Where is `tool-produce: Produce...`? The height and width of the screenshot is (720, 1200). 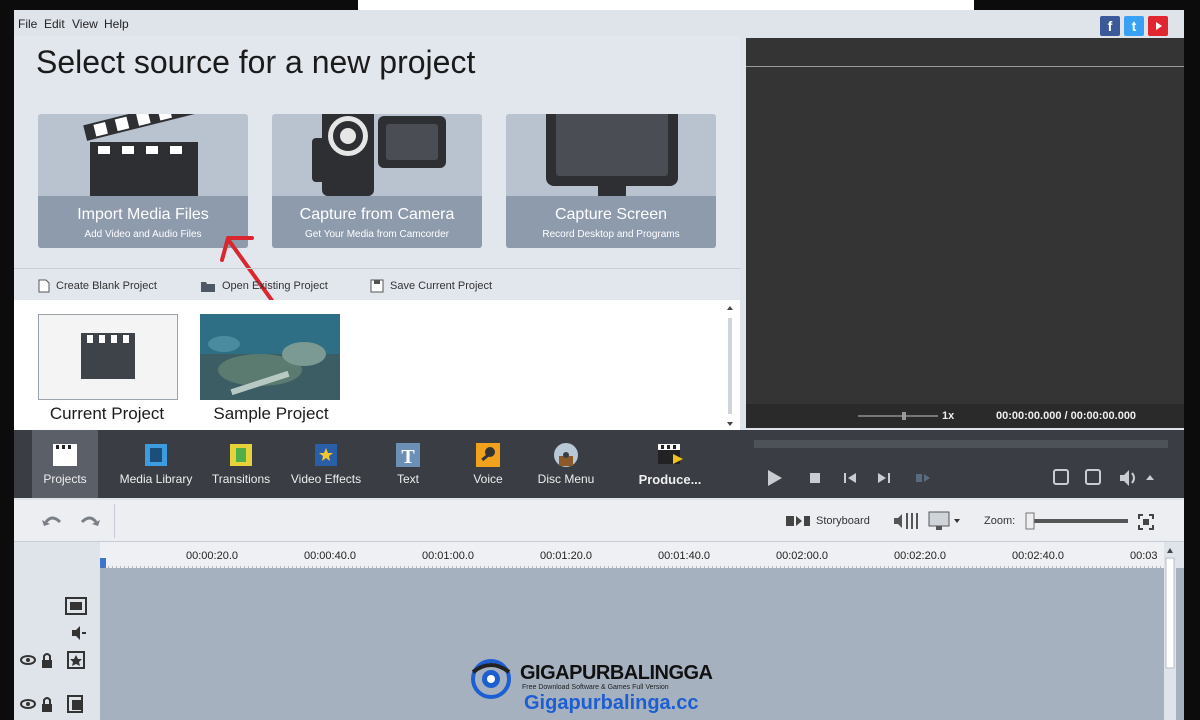 tool-produce: Produce... is located at coordinates (670, 464).